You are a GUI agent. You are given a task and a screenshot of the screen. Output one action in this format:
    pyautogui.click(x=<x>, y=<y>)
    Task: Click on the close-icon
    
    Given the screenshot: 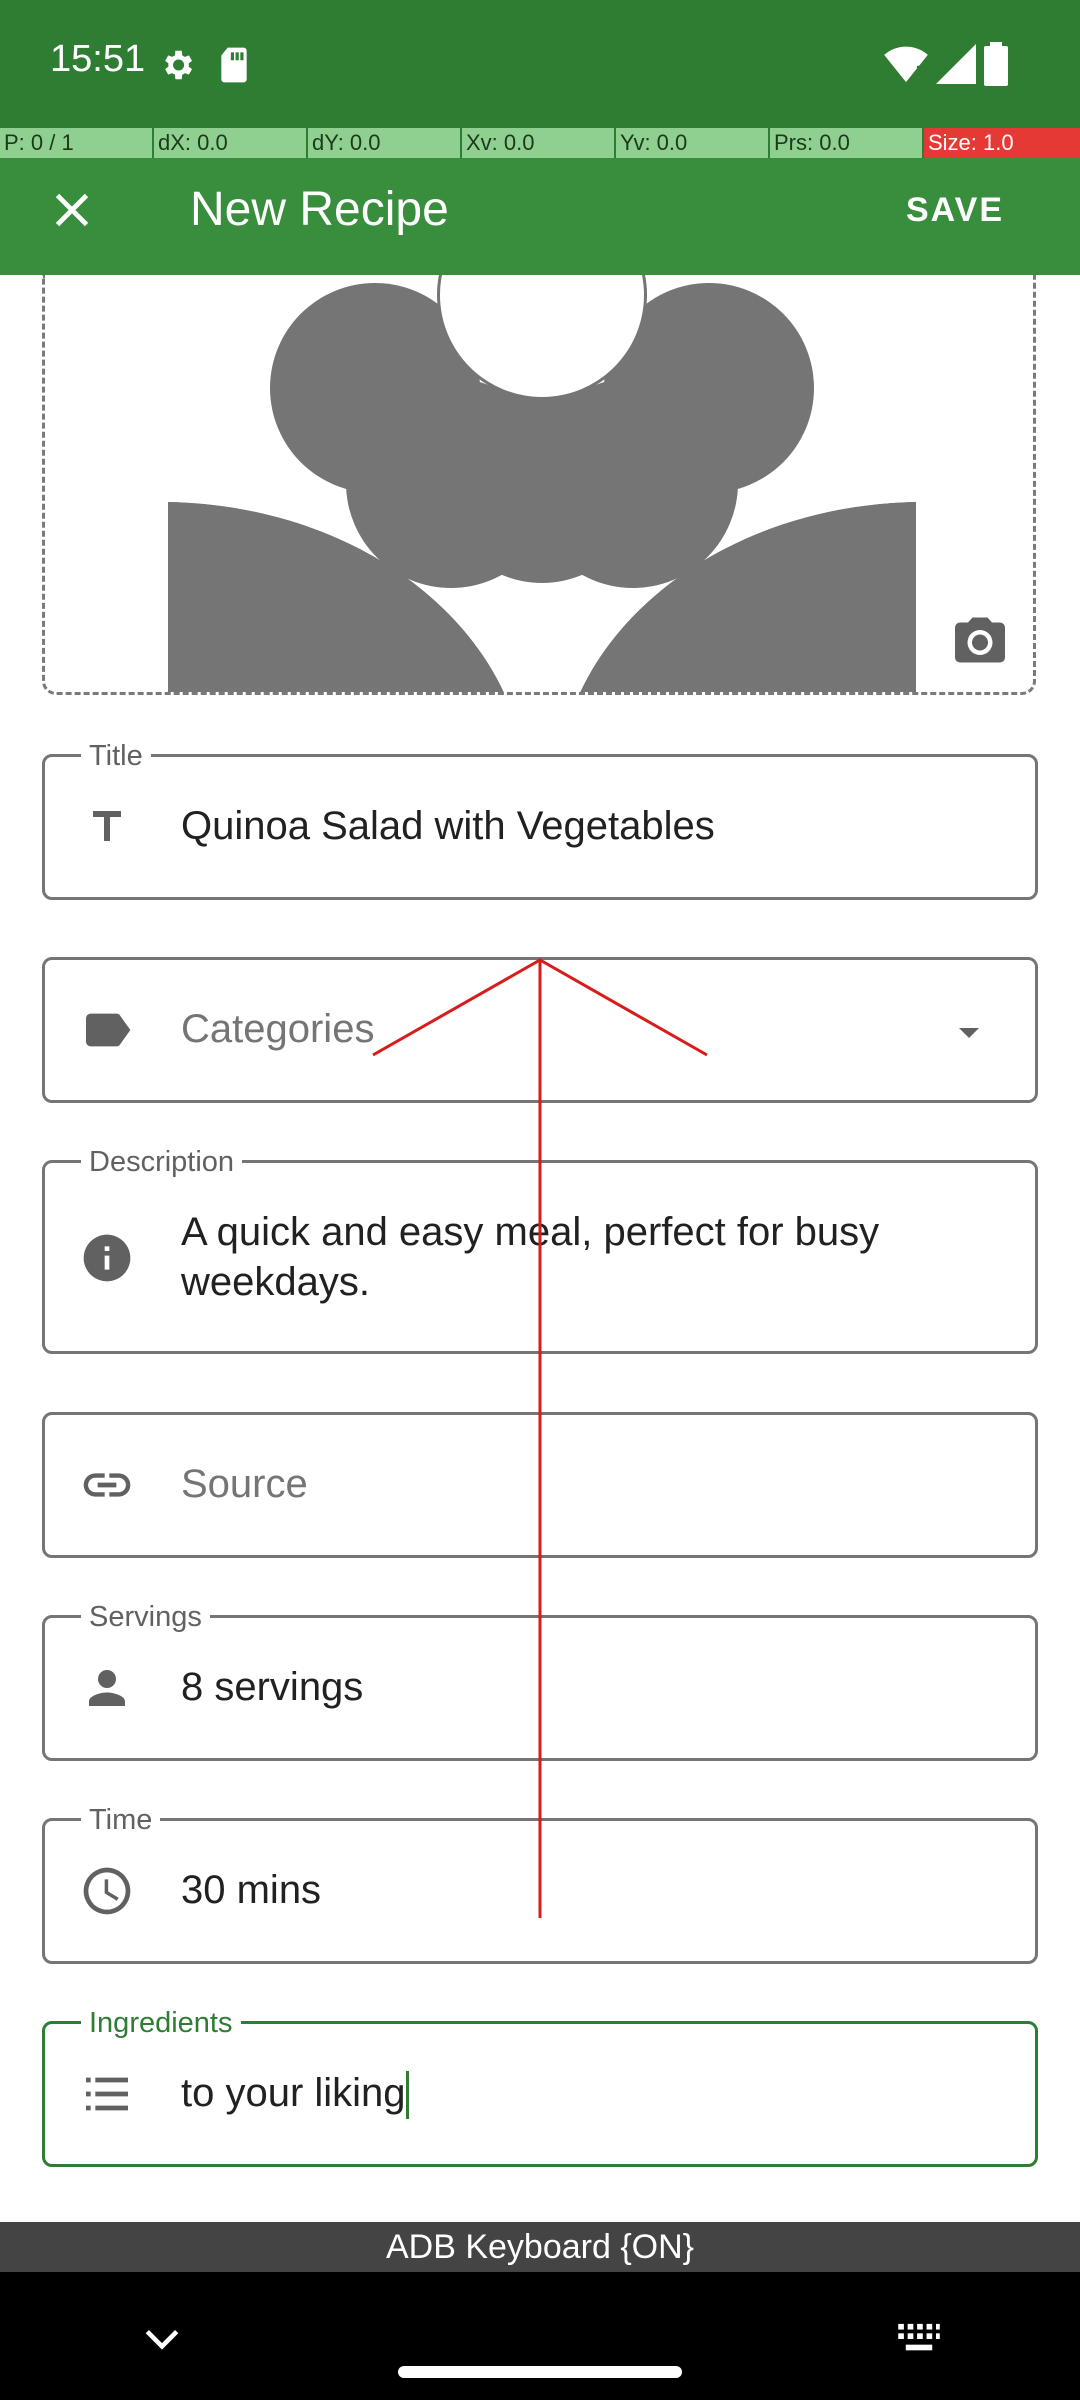 What is the action you would take?
    pyautogui.click(x=72, y=210)
    